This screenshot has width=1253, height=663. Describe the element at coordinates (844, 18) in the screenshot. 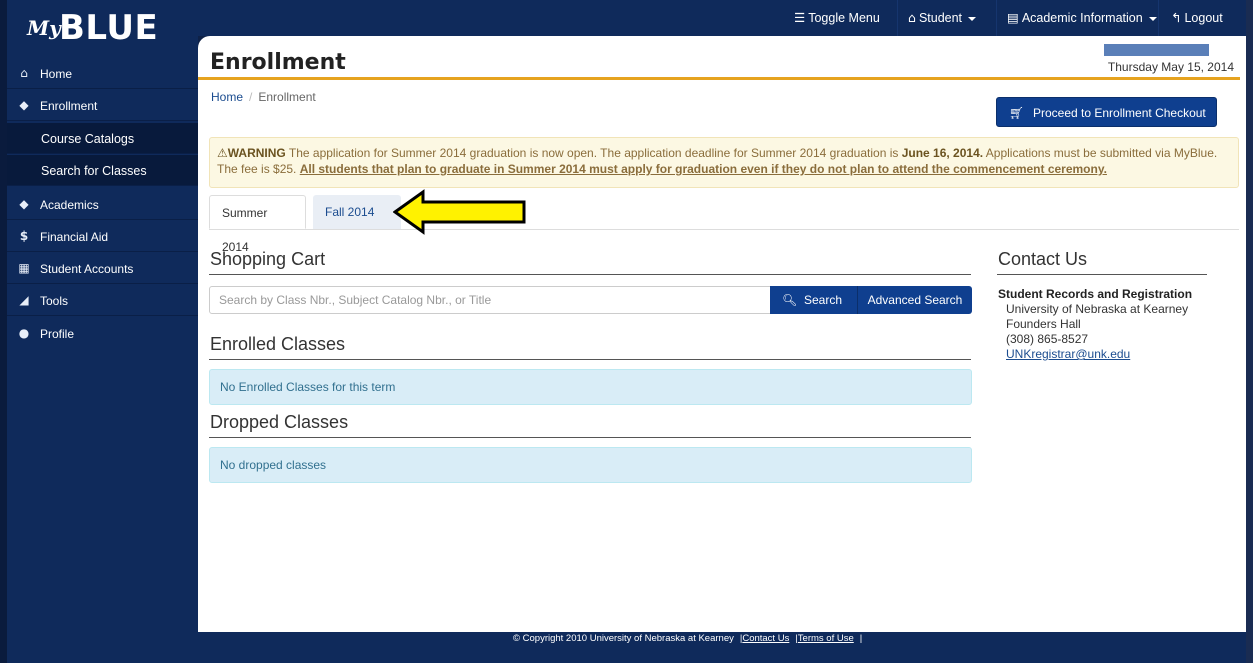

I see `toggle-menu-label: Toggle Menu` at that location.